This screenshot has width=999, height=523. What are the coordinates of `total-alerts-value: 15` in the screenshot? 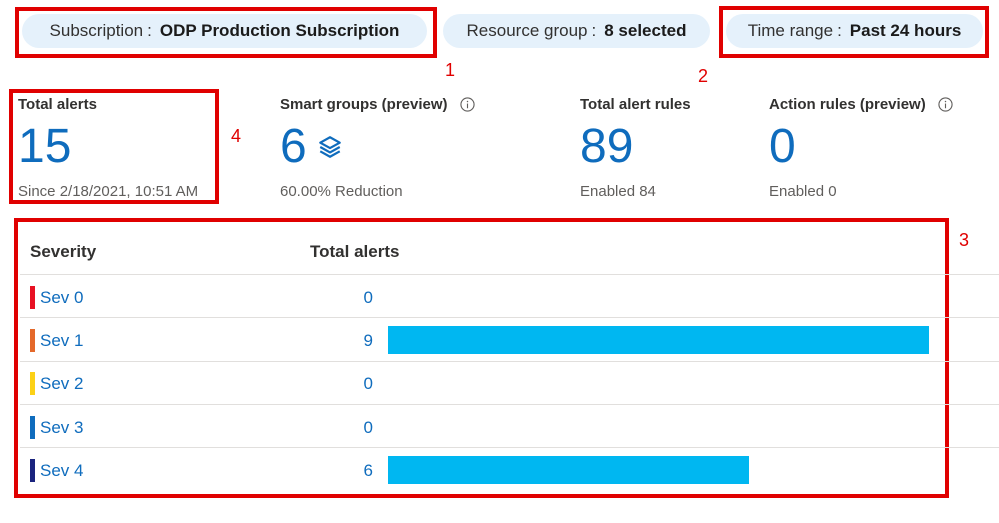 It's located at (108, 147).